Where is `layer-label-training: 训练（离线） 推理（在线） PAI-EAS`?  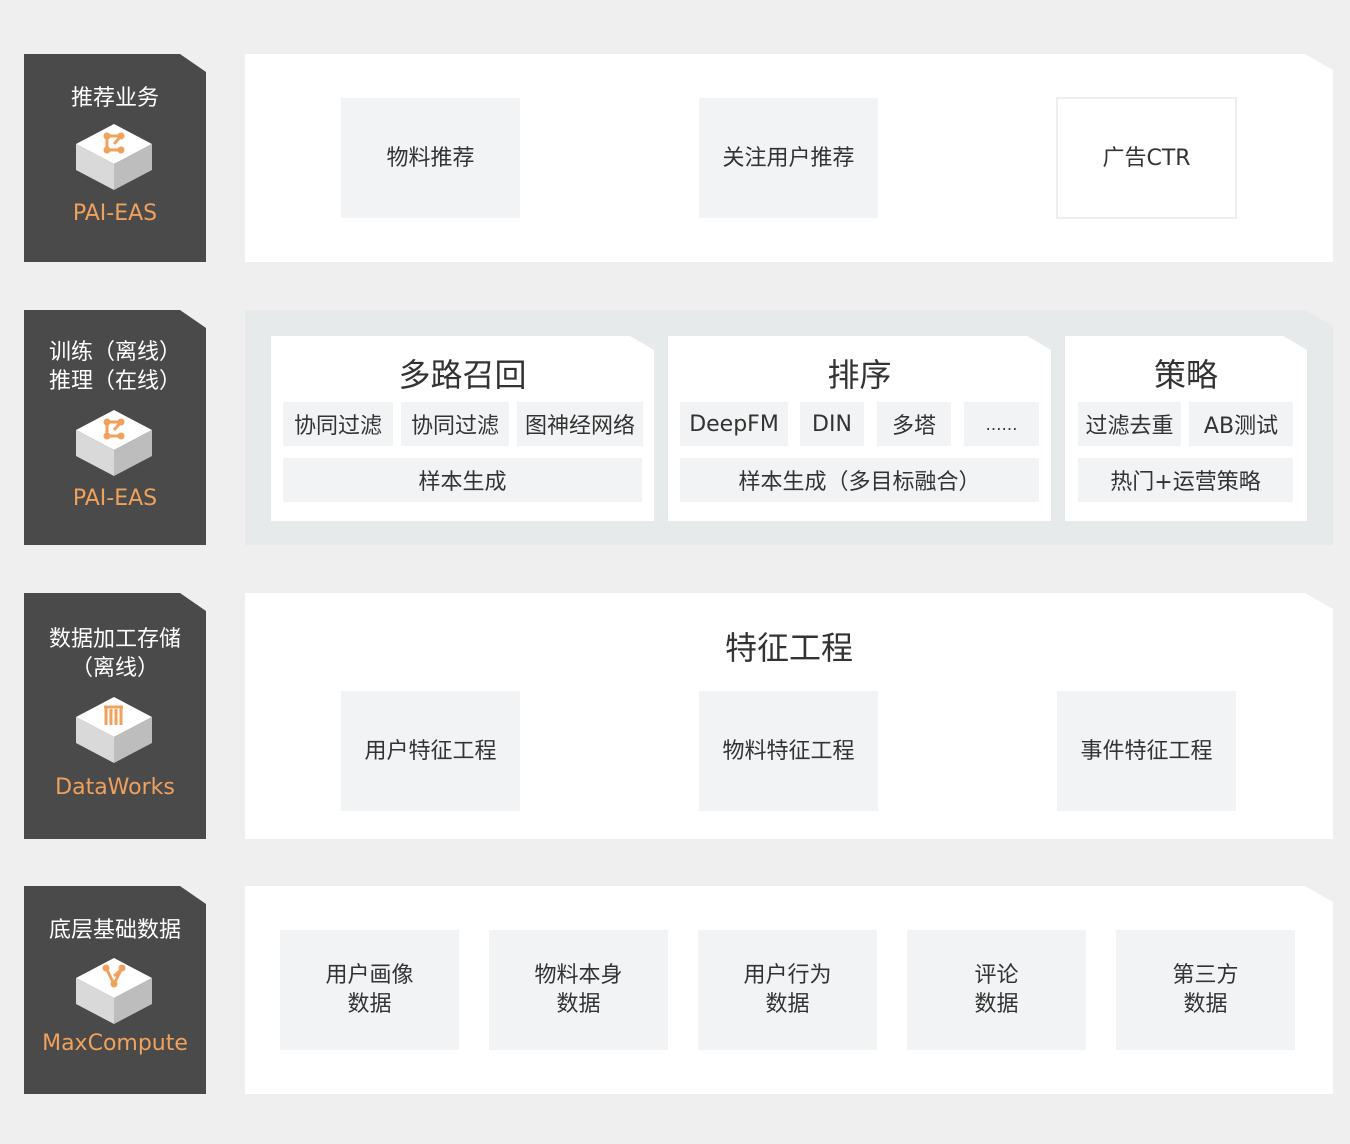 layer-label-training: 训练（离线） 推理（在线） PAI-EAS is located at coordinates (115, 427).